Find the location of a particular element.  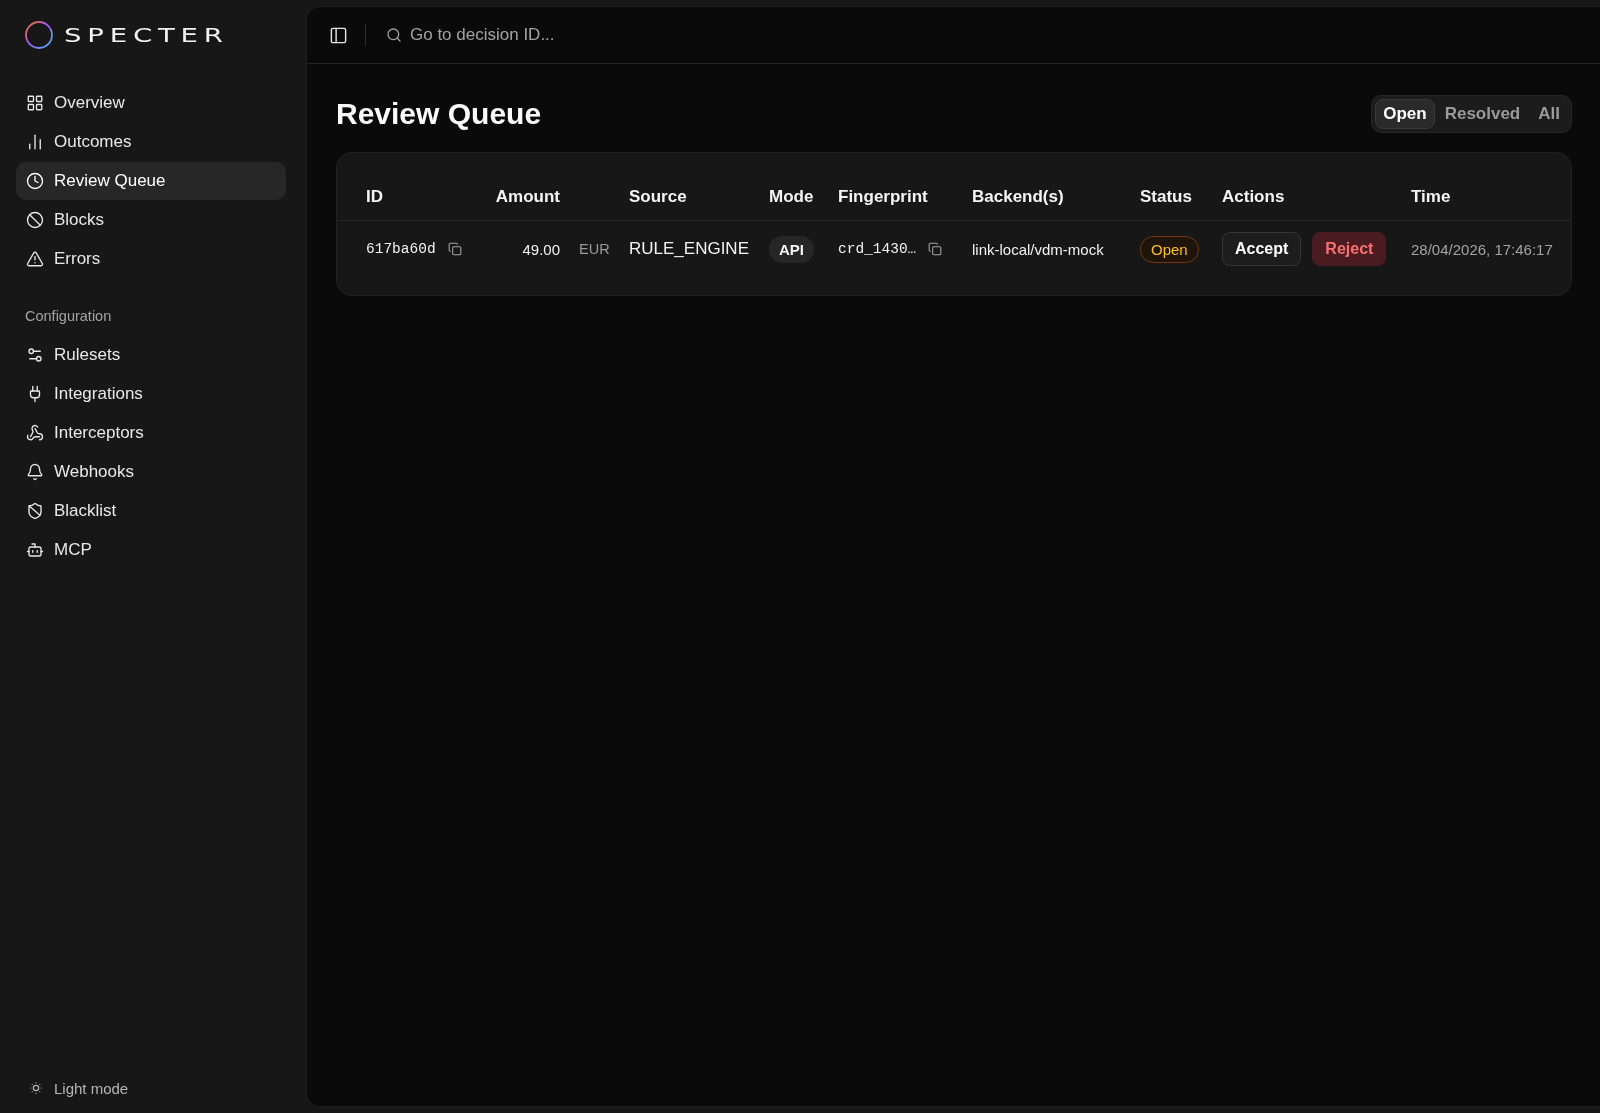

nav-item: Blacklist is located at coordinates (151, 511).